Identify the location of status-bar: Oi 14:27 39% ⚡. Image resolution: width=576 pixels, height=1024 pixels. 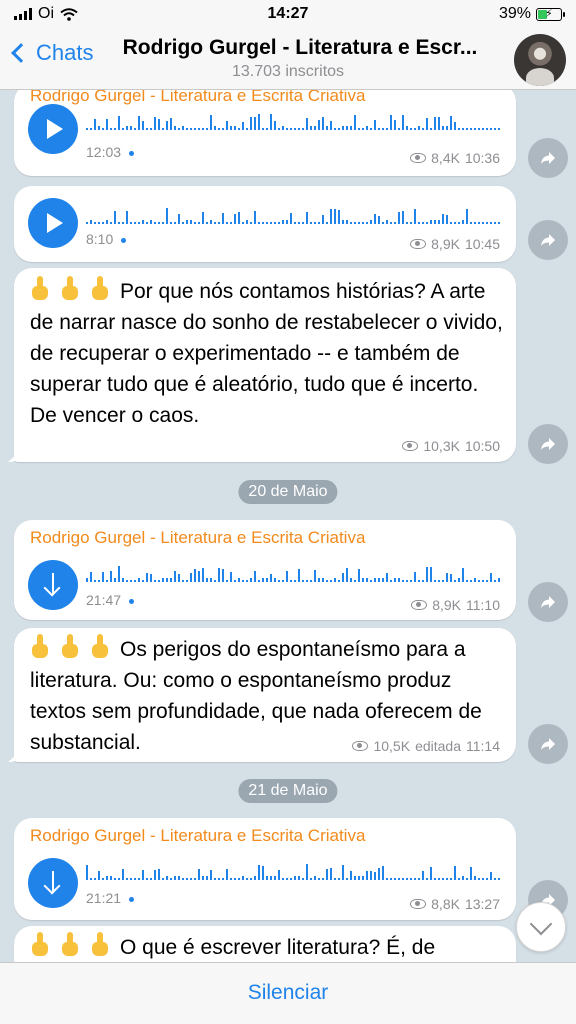
(288, 15).